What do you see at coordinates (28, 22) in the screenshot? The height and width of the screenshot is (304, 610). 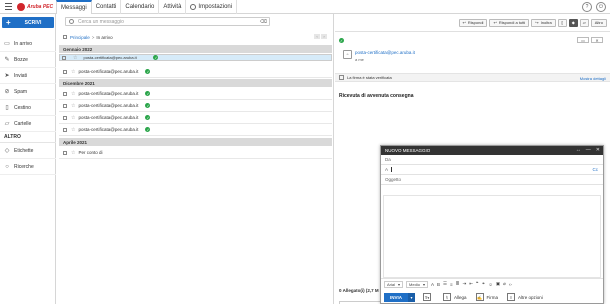 I see `compose-button: + SCRIVI` at bounding box center [28, 22].